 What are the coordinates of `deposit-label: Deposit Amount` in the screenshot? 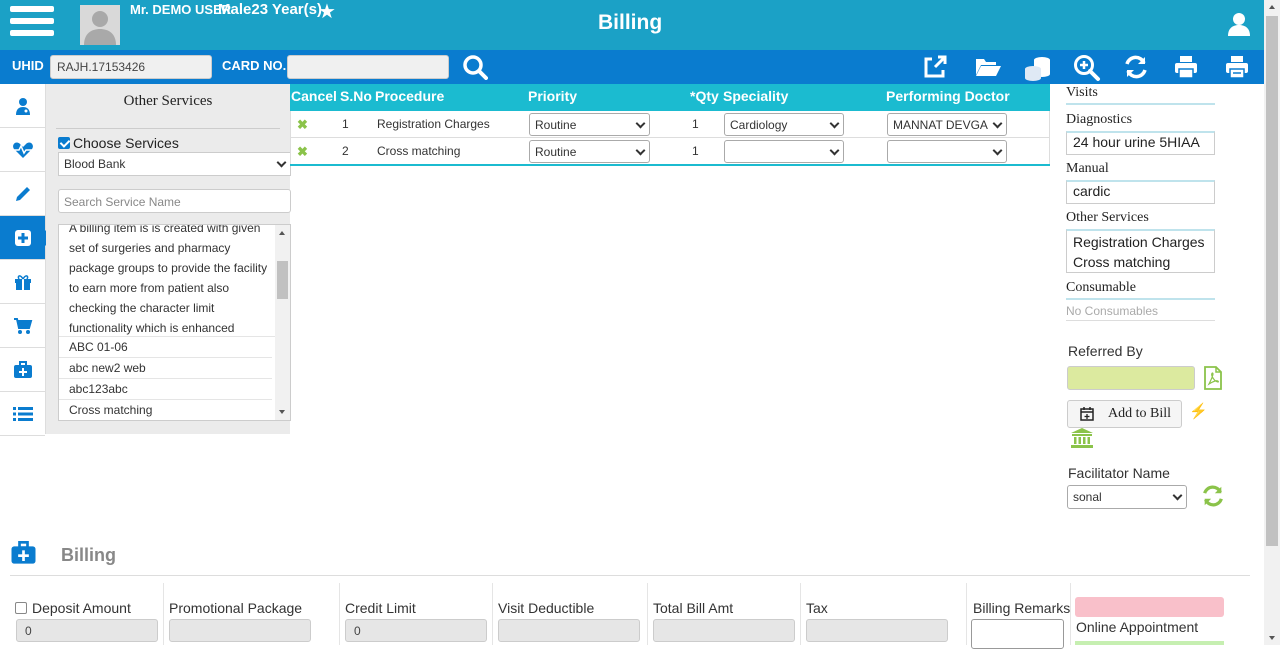 It's located at (73, 608).